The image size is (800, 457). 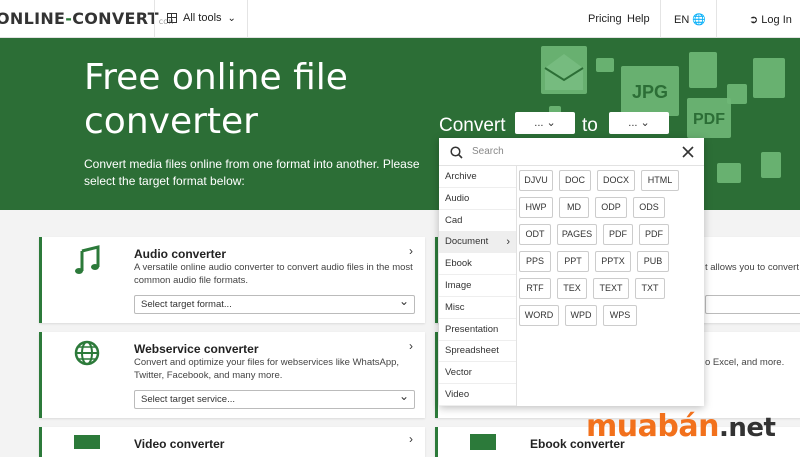 I want to click on chart-file-icon, so click(x=769, y=78).